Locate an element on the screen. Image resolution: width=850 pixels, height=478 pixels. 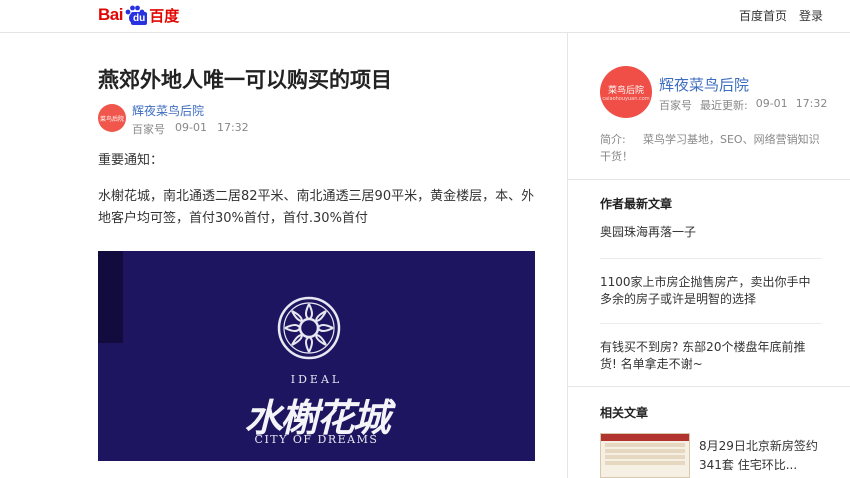
article-author-row: 菜鸟后院 辉夜菜鸟后院 百家号 09-01 17:32 is located at coordinates (173, 120).